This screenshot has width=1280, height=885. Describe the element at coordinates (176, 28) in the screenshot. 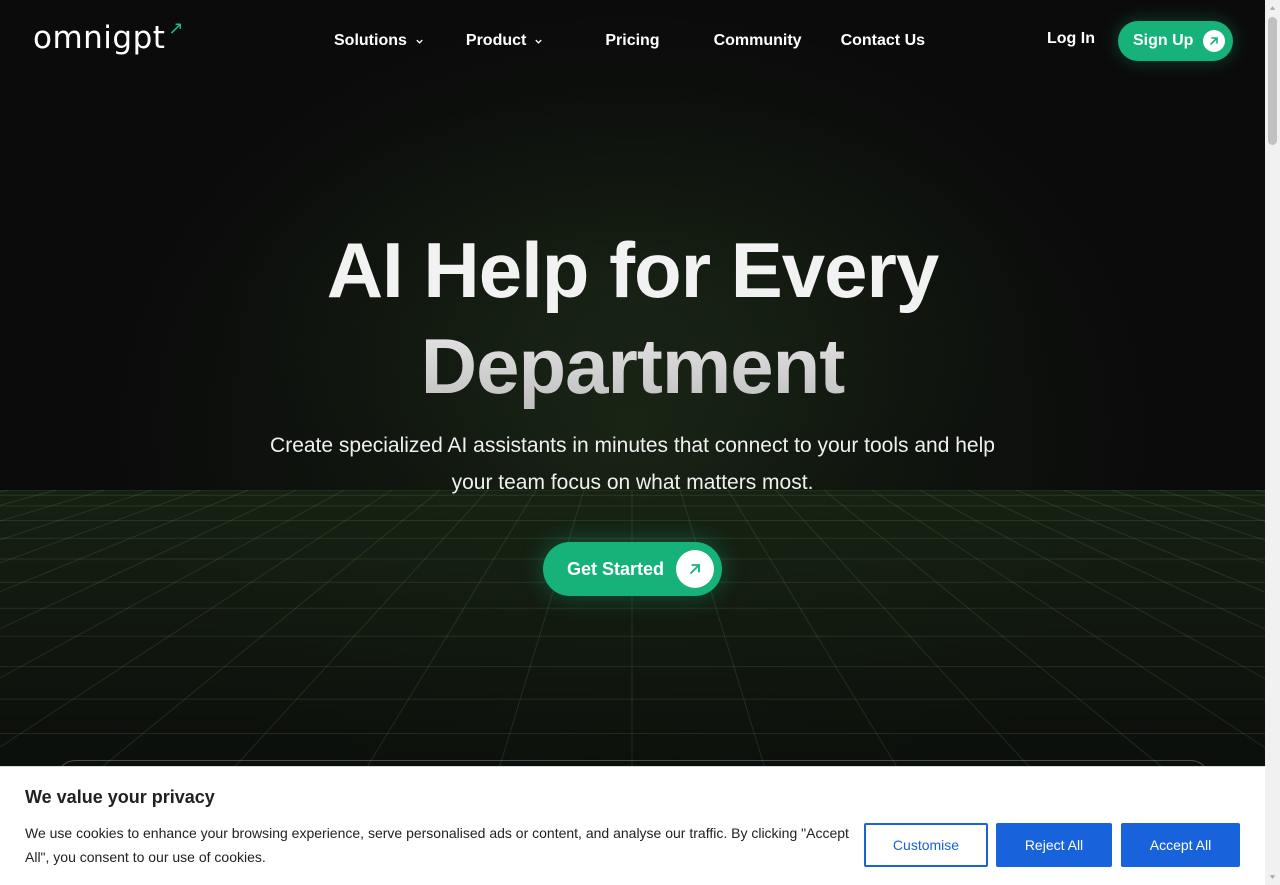

I see `logo-arrow-icon: ↗` at that location.